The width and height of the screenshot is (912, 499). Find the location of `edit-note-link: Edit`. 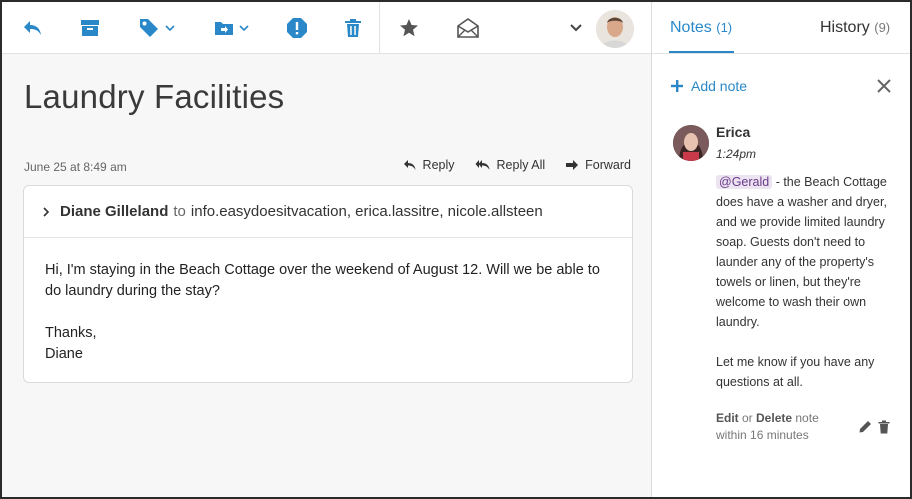

edit-note-link: Edit is located at coordinates (727, 418).